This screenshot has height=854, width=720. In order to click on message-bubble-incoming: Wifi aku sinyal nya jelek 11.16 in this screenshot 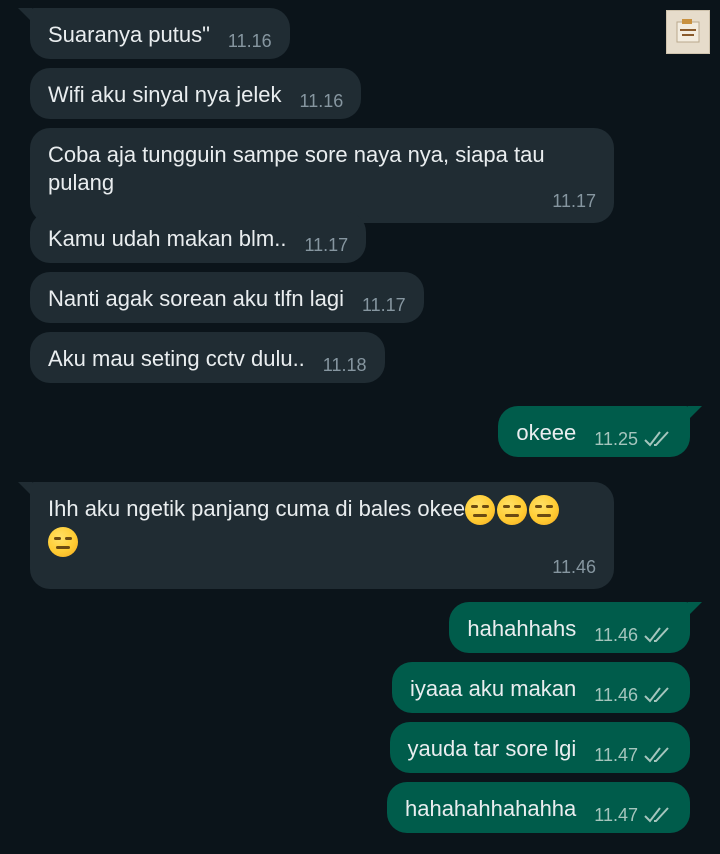, I will do `click(196, 93)`.